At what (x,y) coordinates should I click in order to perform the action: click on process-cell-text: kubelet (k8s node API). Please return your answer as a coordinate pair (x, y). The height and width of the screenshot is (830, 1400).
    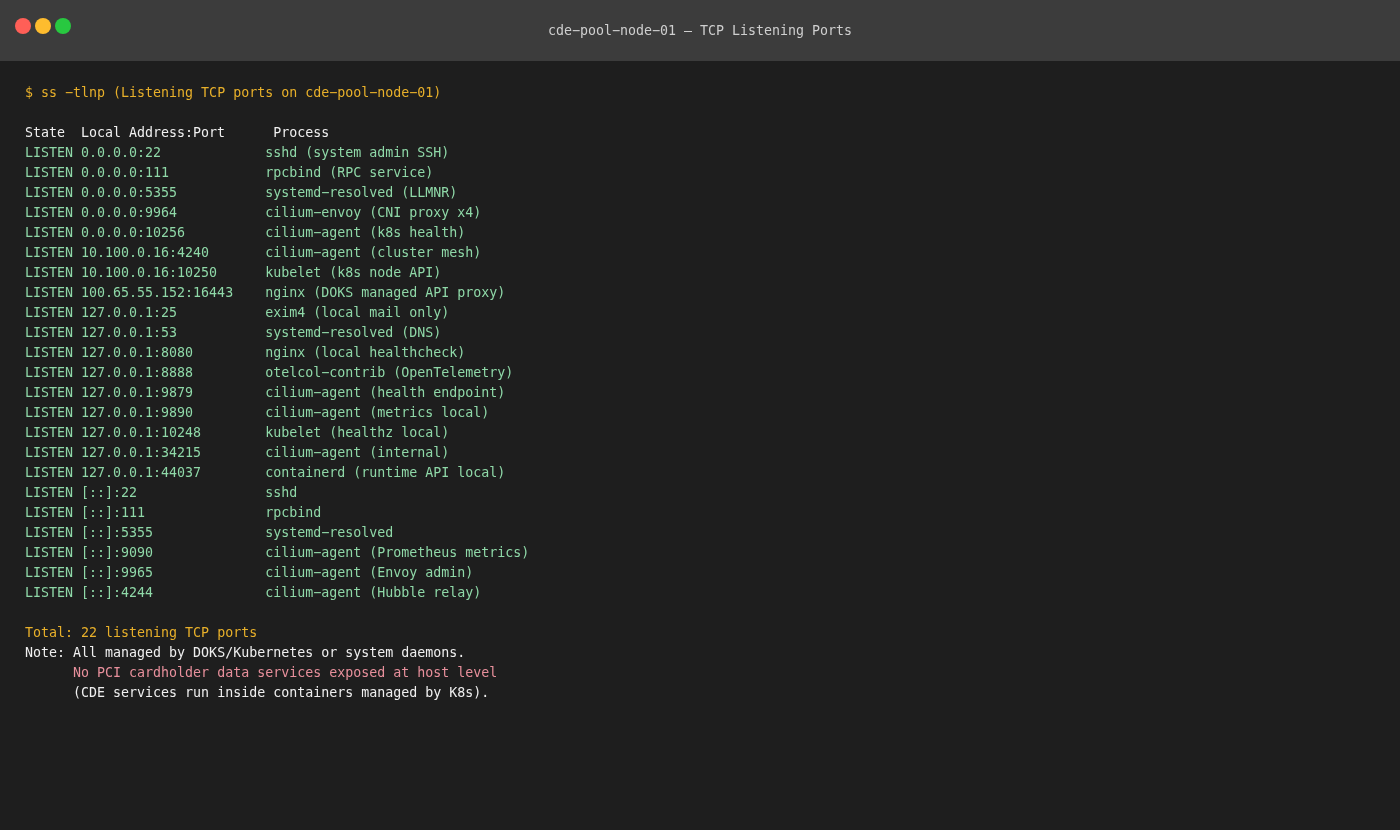
    Looking at the image, I should click on (353, 273).